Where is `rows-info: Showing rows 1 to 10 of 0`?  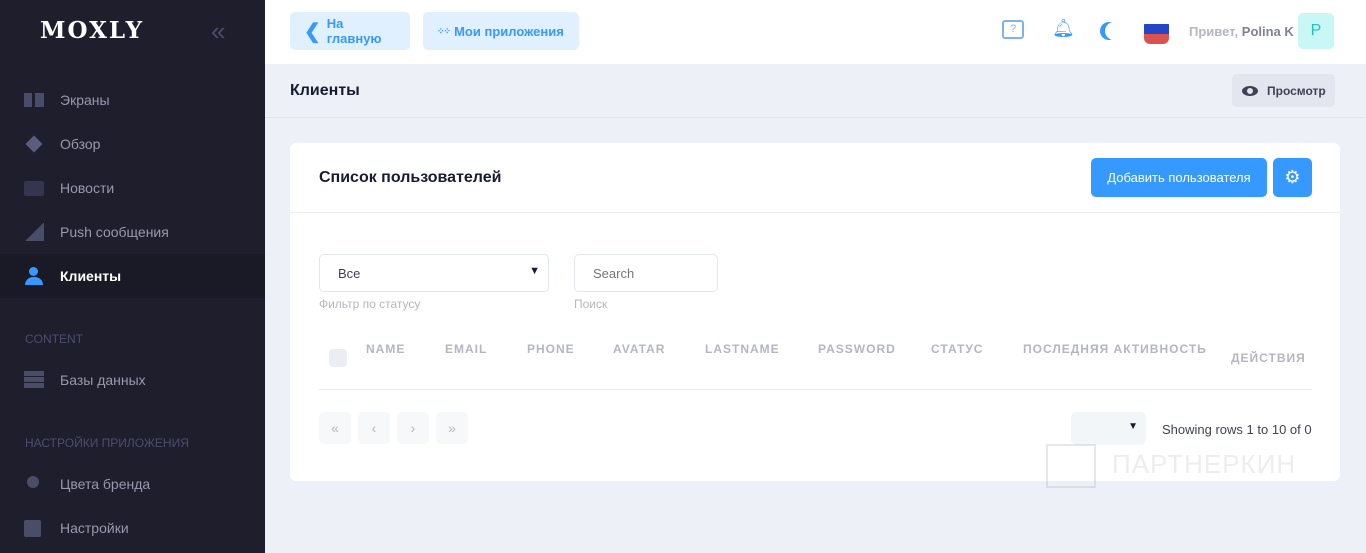 rows-info: Showing rows 1 to 10 of 0 is located at coordinates (1237, 429).